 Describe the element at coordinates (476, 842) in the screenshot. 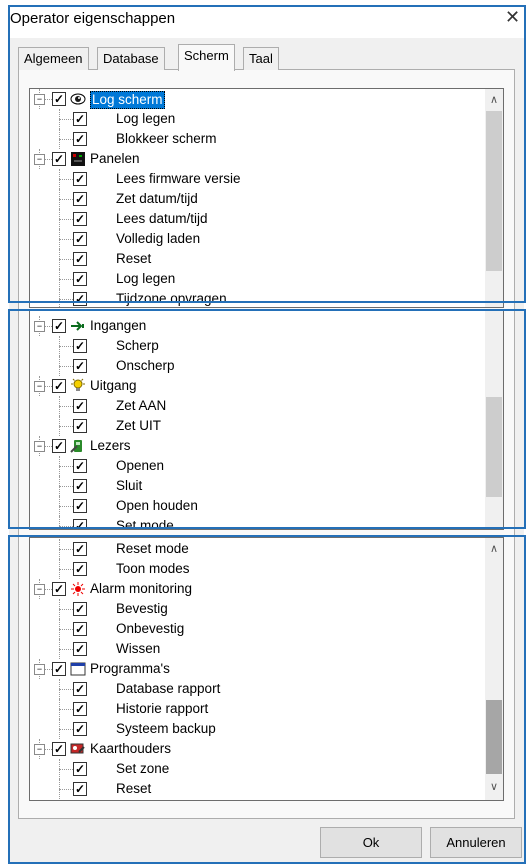

I see `cancel-button: Annuleren` at that location.